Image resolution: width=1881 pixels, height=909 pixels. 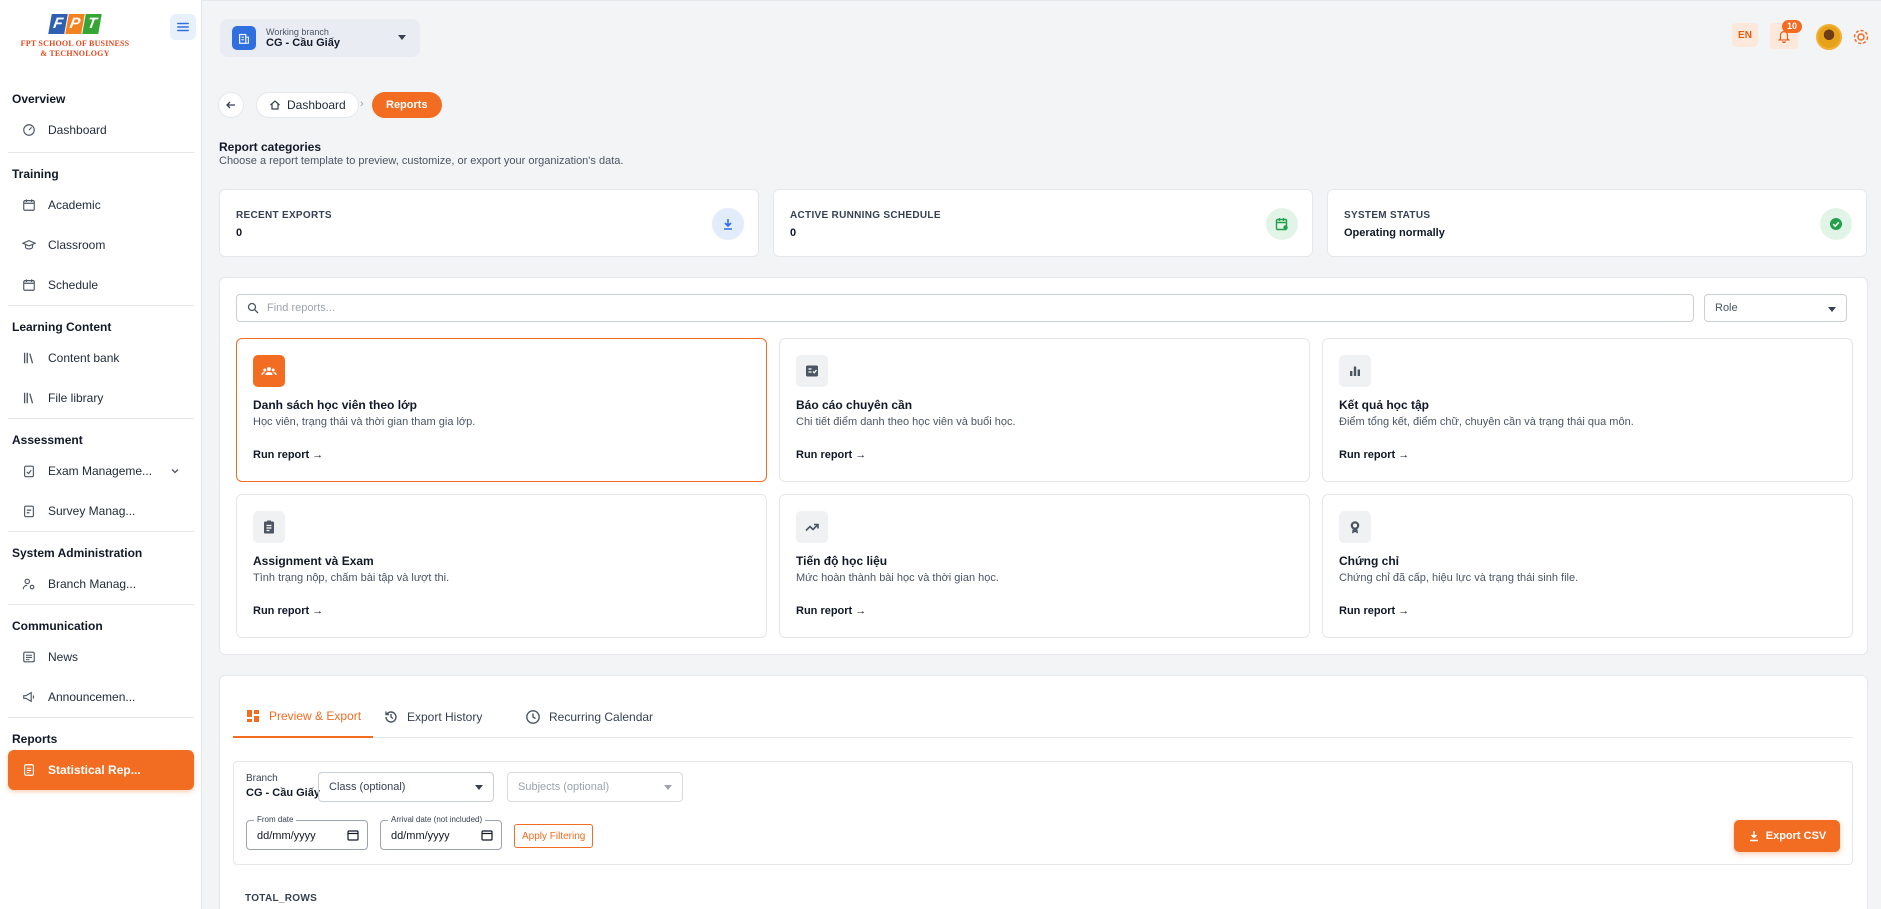 What do you see at coordinates (29, 205) in the screenshot?
I see `calendar-gear-icon` at bounding box center [29, 205].